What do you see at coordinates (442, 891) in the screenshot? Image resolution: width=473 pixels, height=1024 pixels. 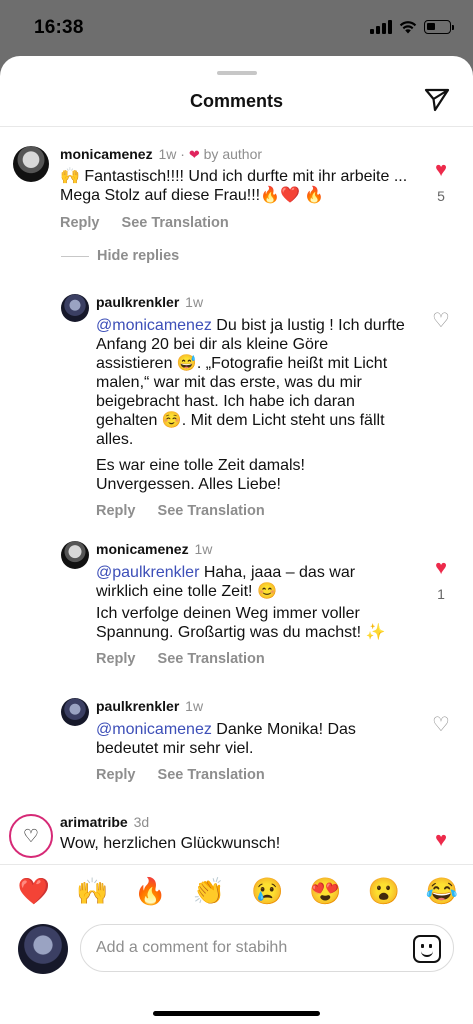 I see `emoji-laughing: 😂` at bounding box center [442, 891].